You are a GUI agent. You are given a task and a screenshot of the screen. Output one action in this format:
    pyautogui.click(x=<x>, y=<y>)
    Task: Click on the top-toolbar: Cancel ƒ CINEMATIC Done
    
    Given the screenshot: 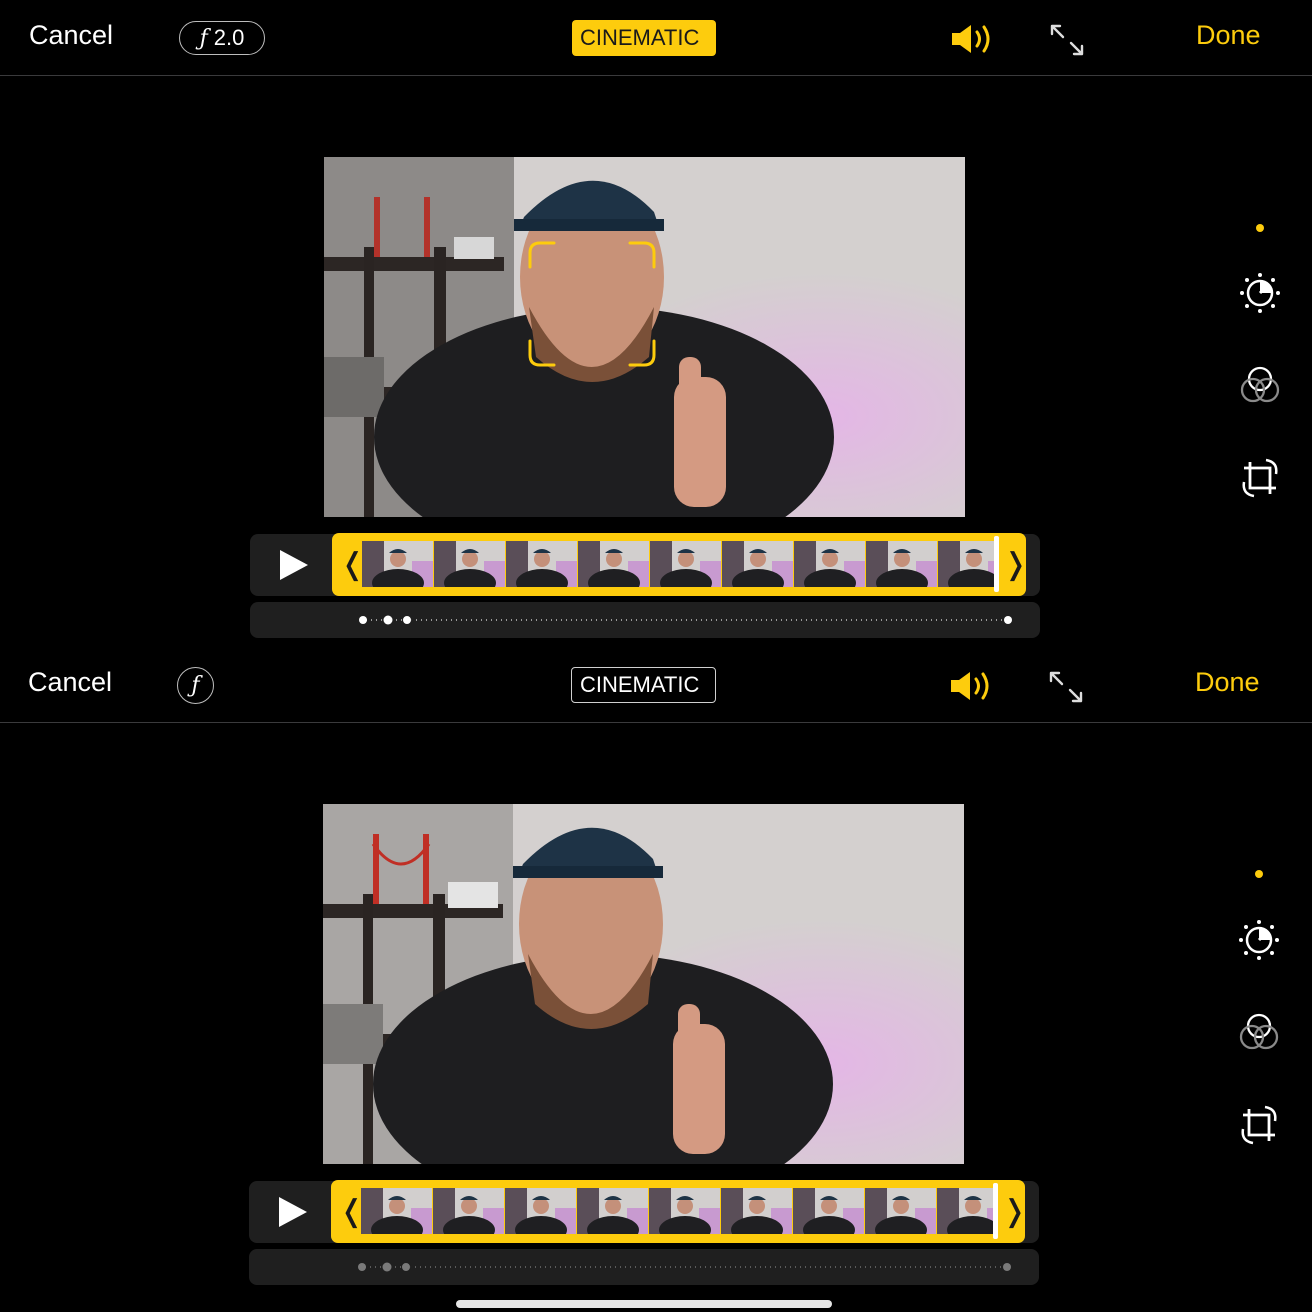 What is the action you would take?
    pyautogui.click(x=656, y=685)
    